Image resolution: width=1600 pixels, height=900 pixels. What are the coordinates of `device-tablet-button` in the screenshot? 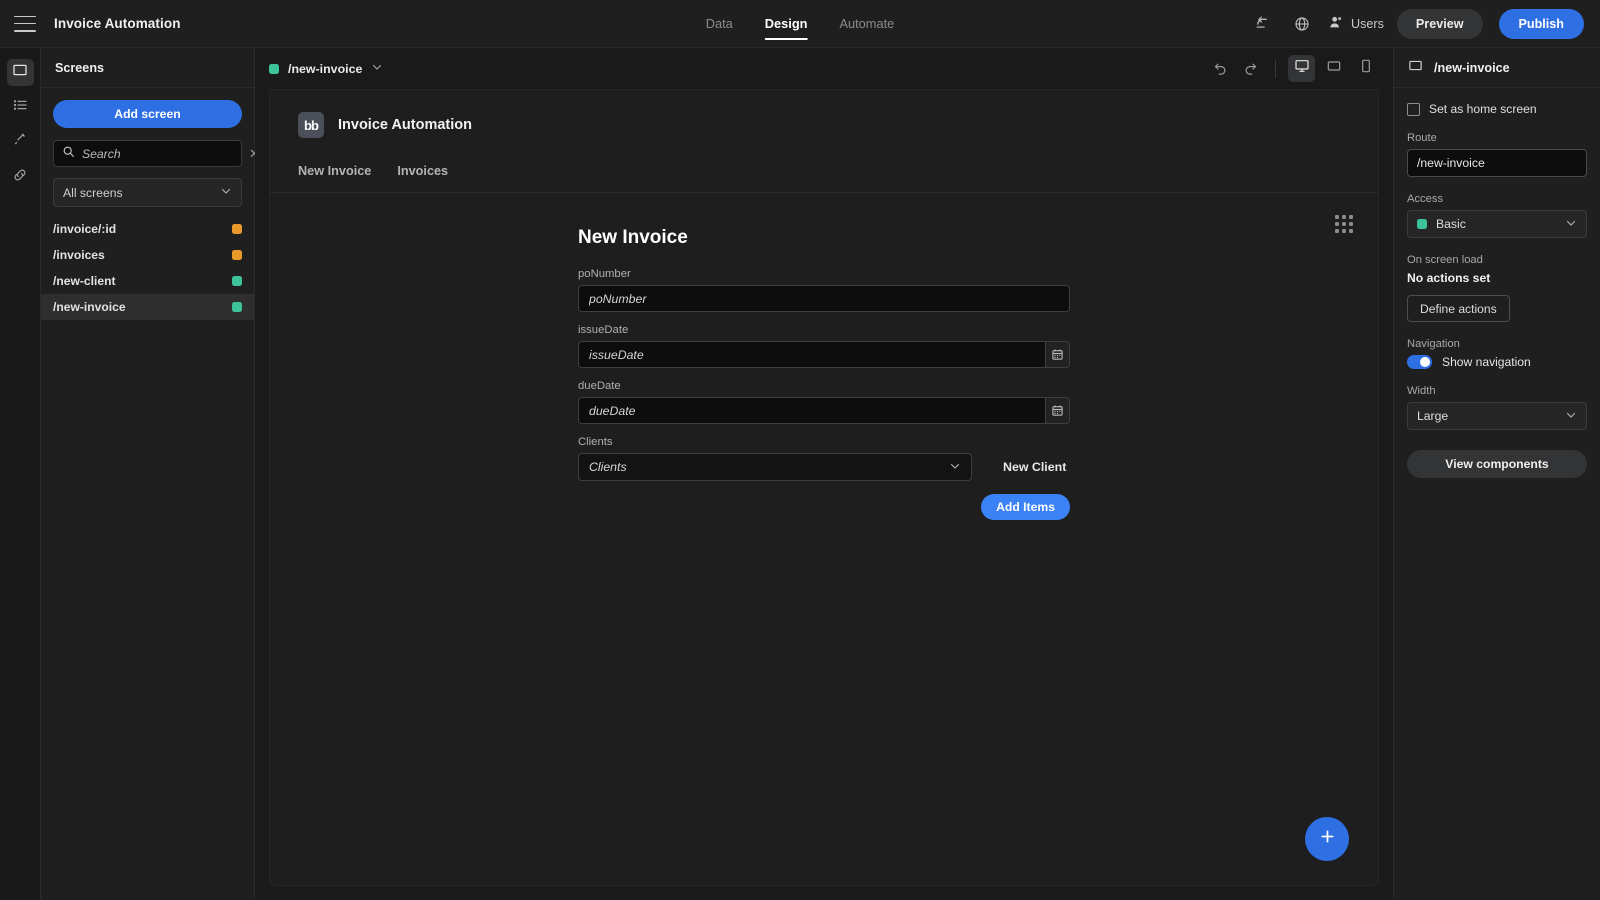 It's located at (1333, 68).